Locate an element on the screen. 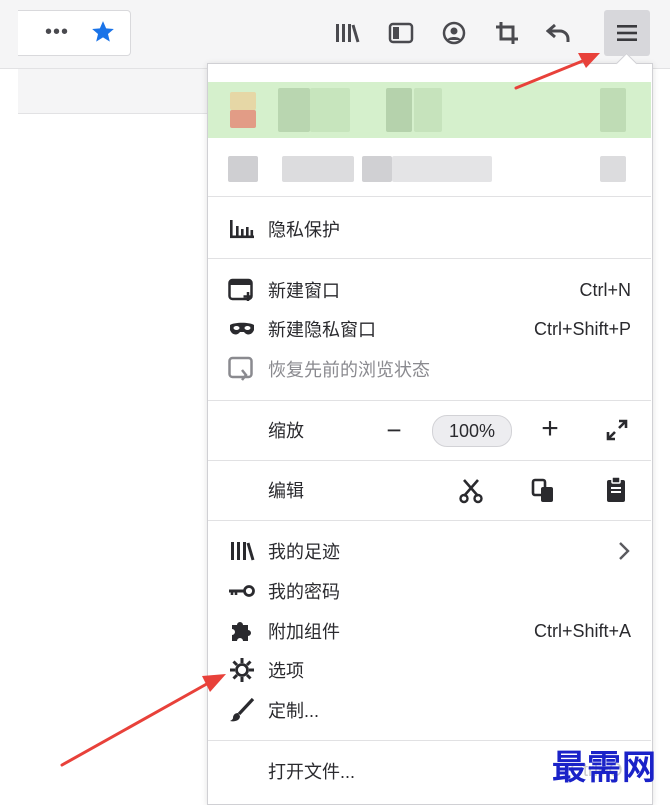  menu-item-edit: 编辑 is located at coordinates (429, 490).